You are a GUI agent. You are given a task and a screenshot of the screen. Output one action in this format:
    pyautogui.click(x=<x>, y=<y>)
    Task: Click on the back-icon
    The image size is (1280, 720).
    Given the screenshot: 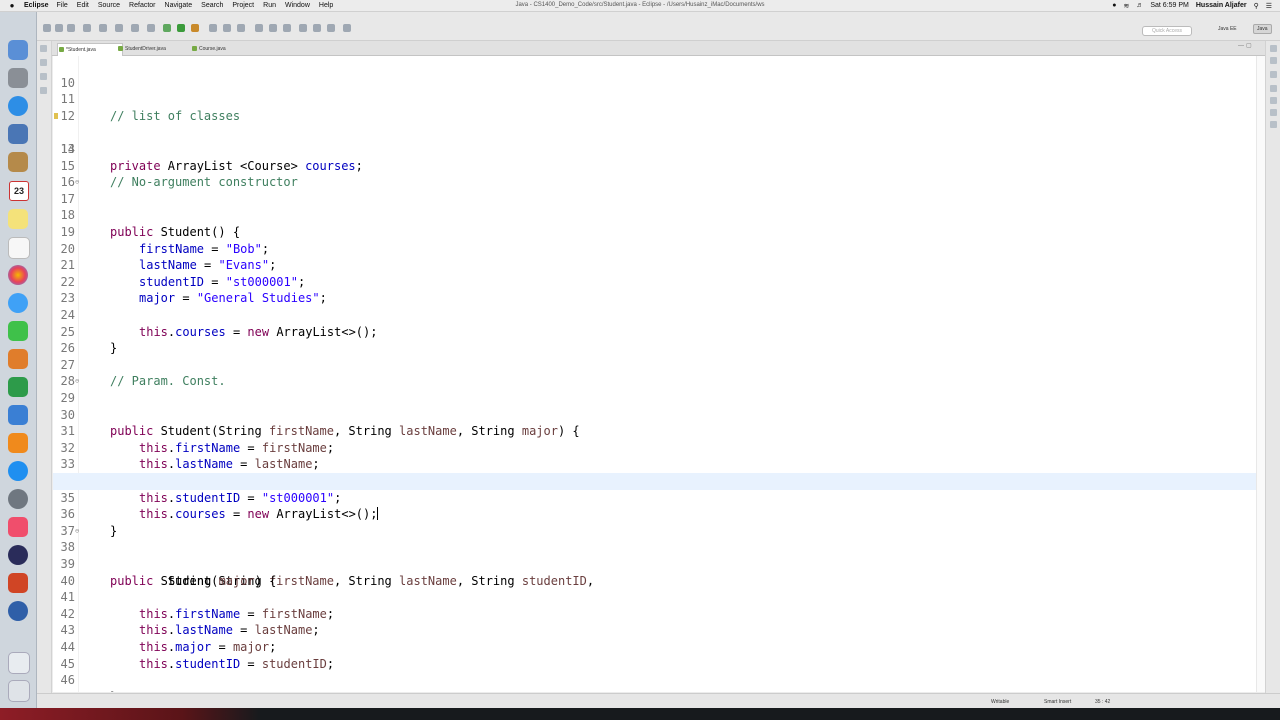 What is the action you would take?
    pyautogui.click(x=303, y=28)
    